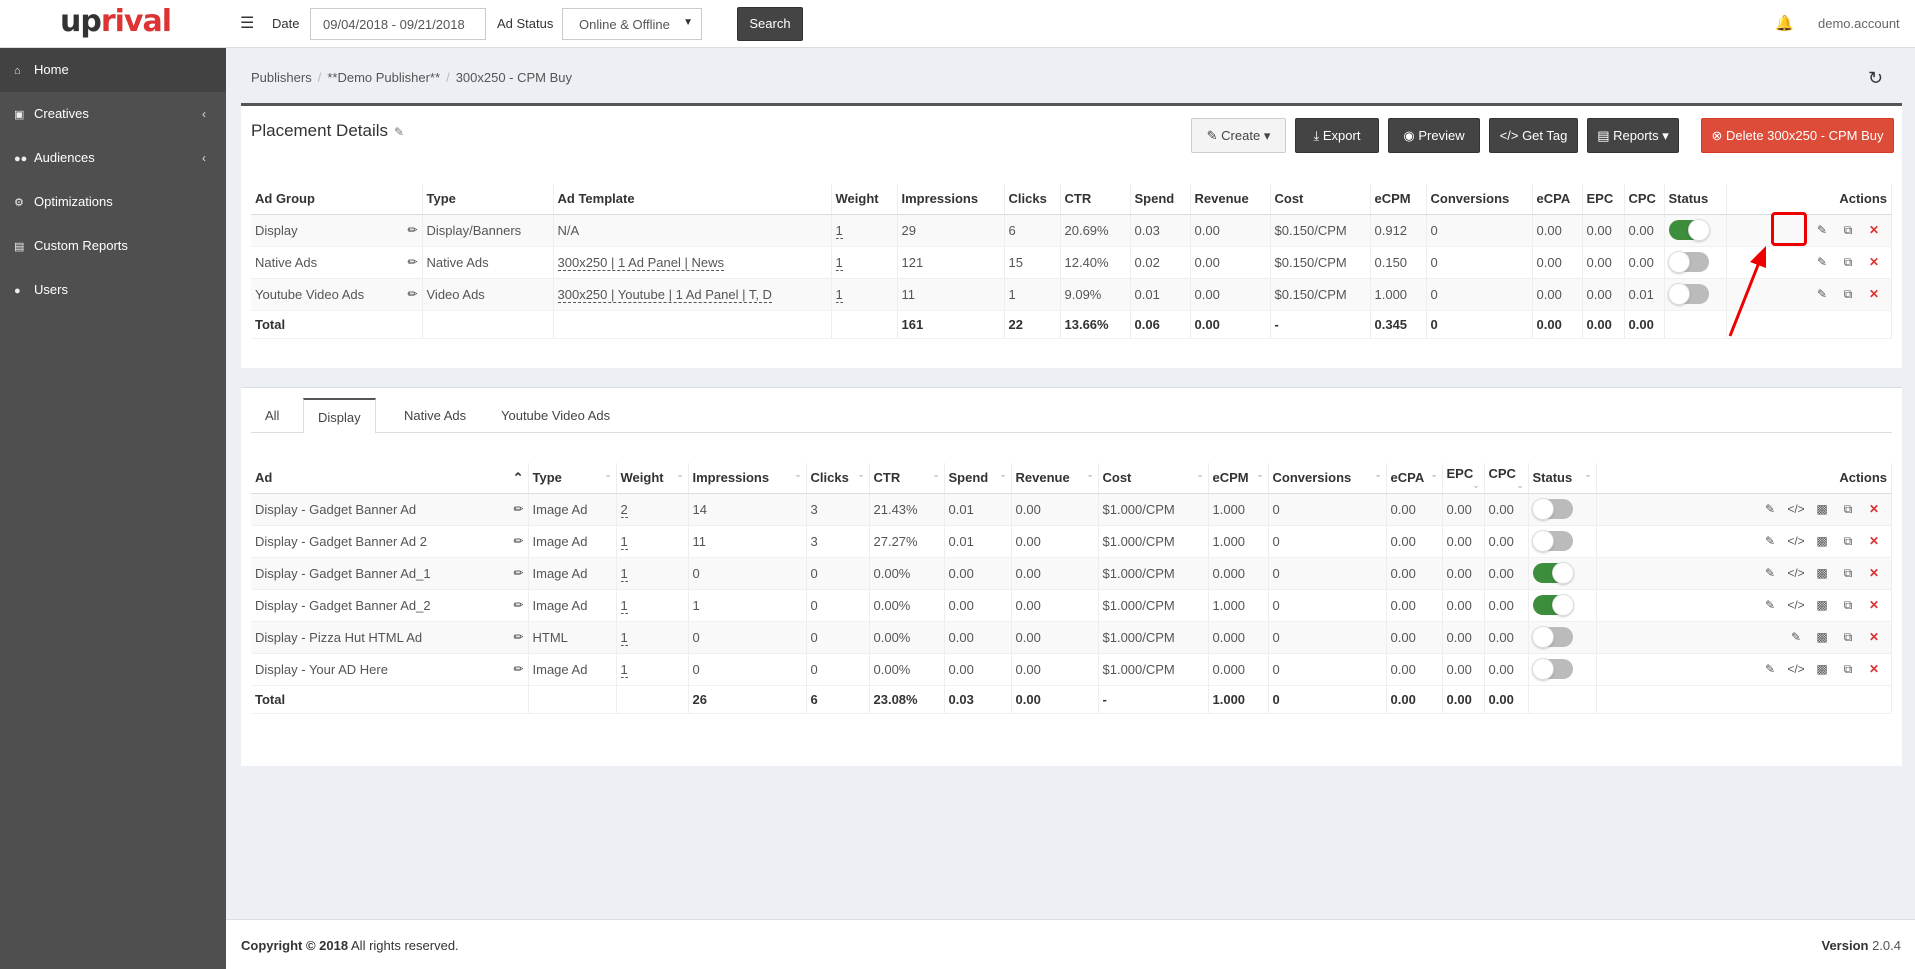  I want to click on column-header: Status, so click(1695, 199).